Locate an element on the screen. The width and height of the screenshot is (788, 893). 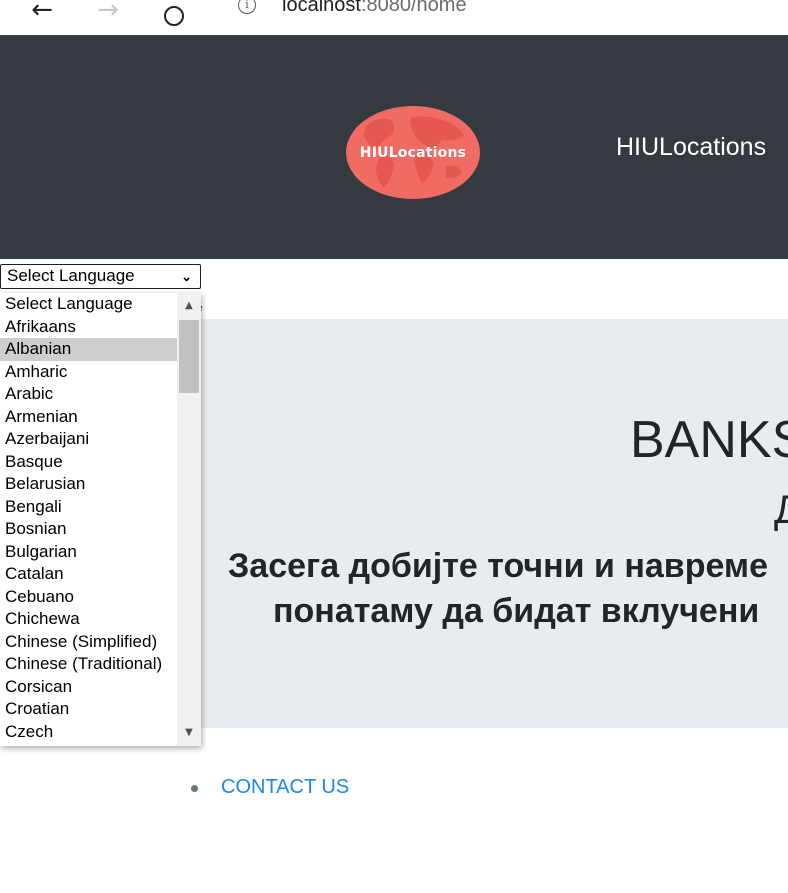
chevron-down-icon: ⌄ is located at coordinates (186, 276).